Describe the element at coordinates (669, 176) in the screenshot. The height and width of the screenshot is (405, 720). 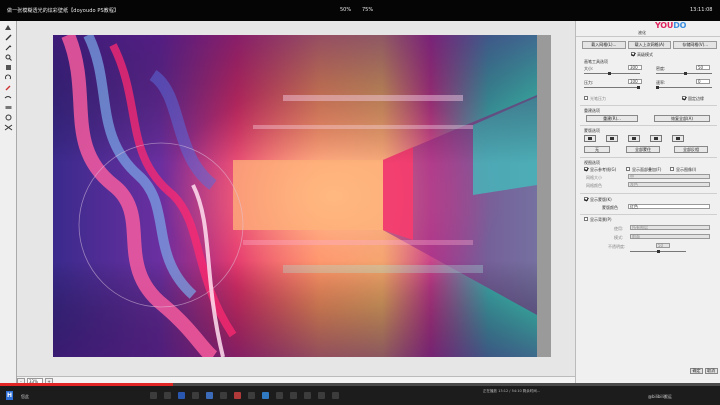
I see `mesh-size-select: 中` at that location.